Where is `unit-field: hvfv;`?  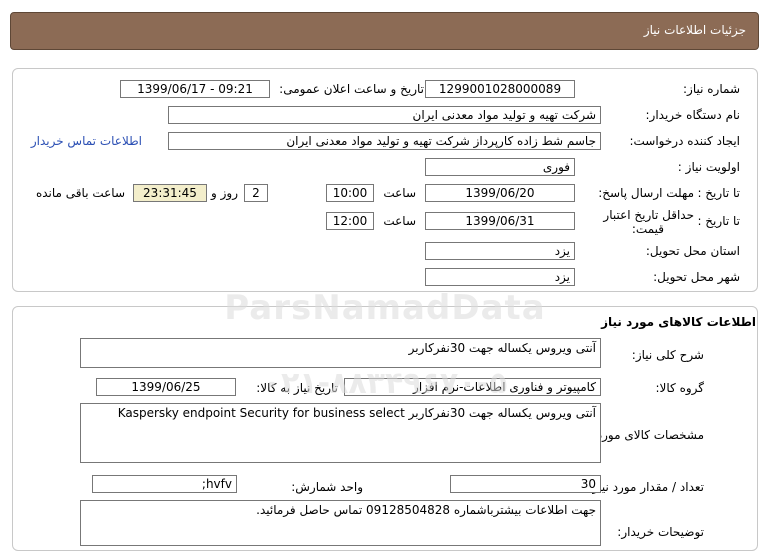
unit-field: hvfv; is located at coordinates (164, 484).